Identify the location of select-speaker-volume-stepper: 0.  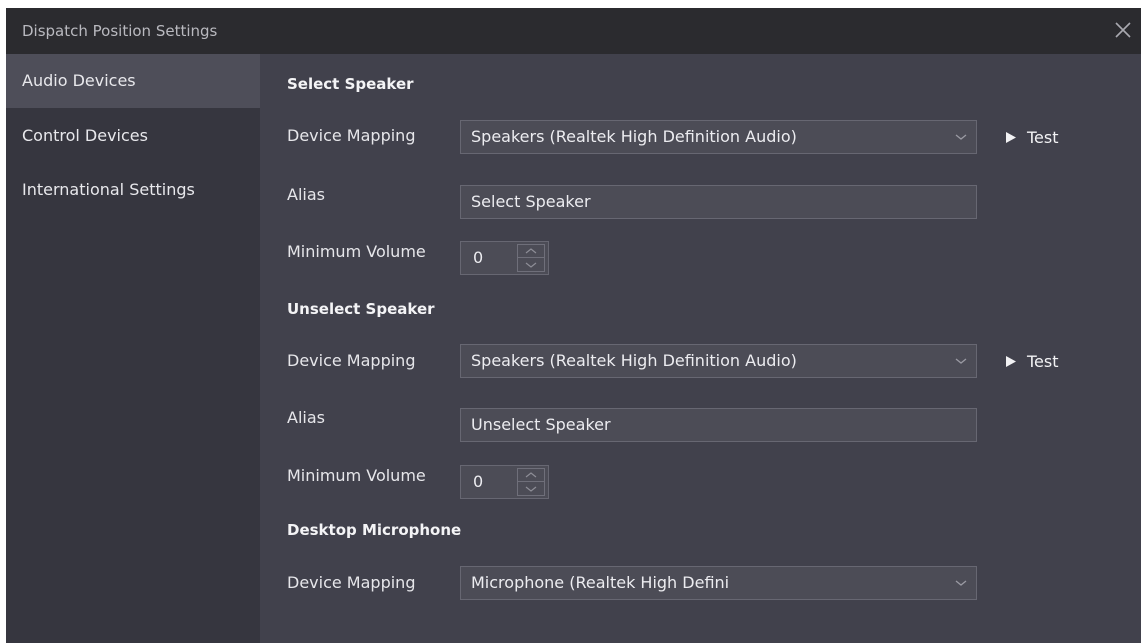
(504, 258).